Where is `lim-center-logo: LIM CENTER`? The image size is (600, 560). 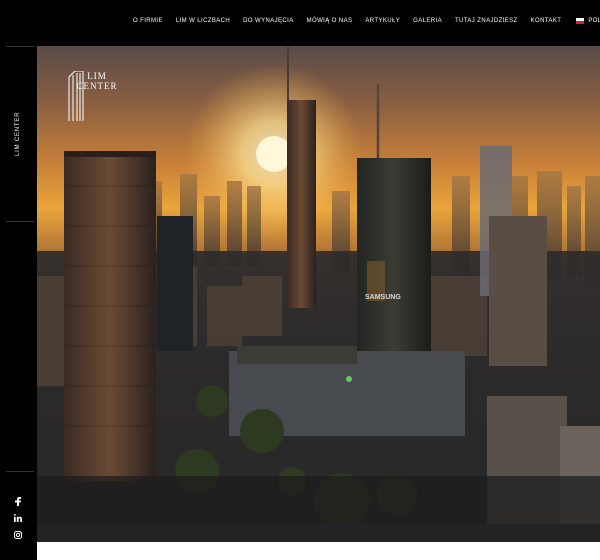 lim-center-logo: LIM CENTER is located at coordinates (97, 96).